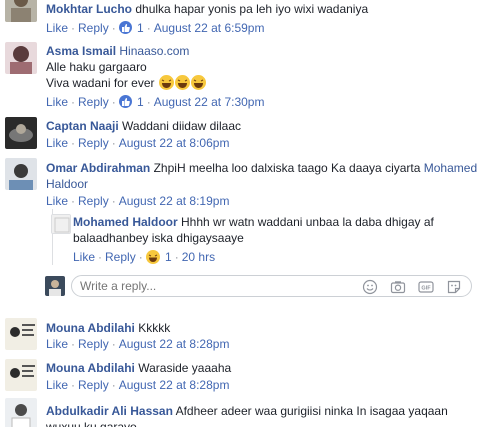  I want to click on comment-actions: Like · Reply · 1 · August 22 at 6:59pm, so click(155, 28).